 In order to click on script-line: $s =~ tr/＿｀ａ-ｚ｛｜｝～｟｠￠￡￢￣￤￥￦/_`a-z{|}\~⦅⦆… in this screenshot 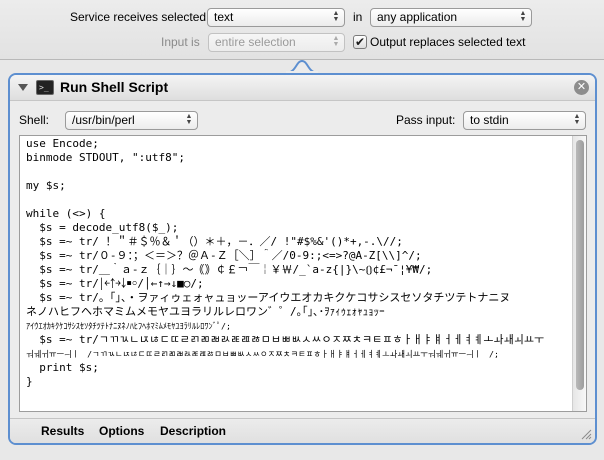, I will do `click(229, 269)`.